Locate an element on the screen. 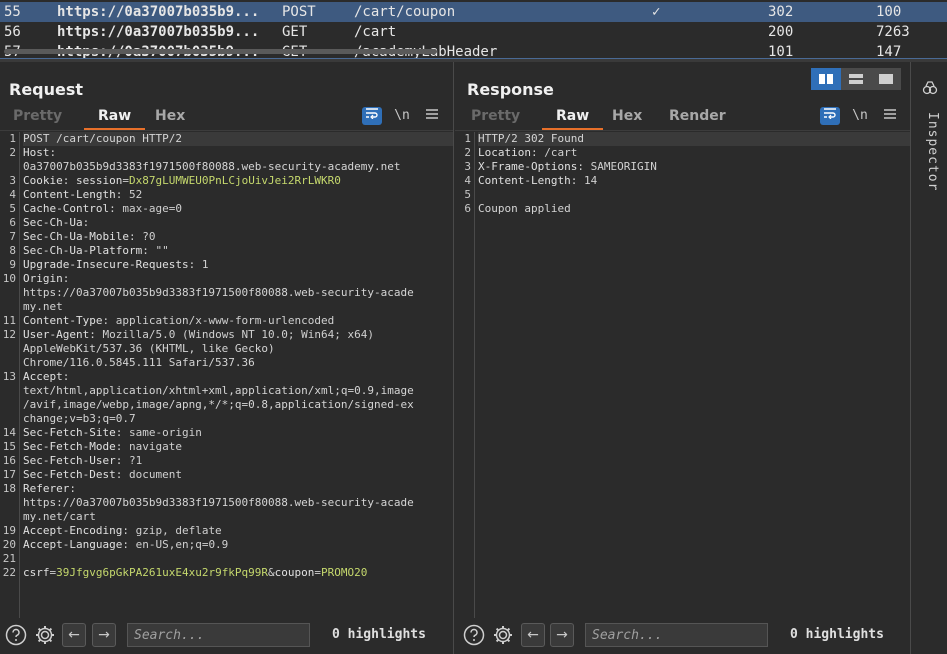 The width and height of the screenshot is (947, 654). line-number: 16 is located at coordinates (9, 460).